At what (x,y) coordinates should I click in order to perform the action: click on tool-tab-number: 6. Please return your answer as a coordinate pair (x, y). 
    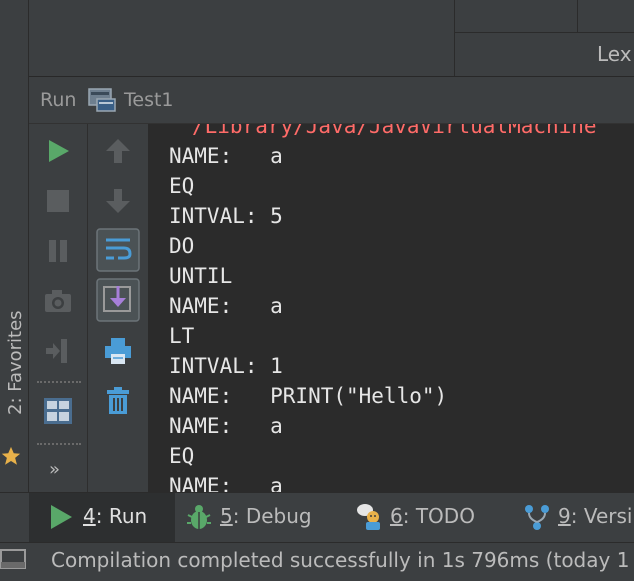
    Looking at the image, I should click on (396, 516).